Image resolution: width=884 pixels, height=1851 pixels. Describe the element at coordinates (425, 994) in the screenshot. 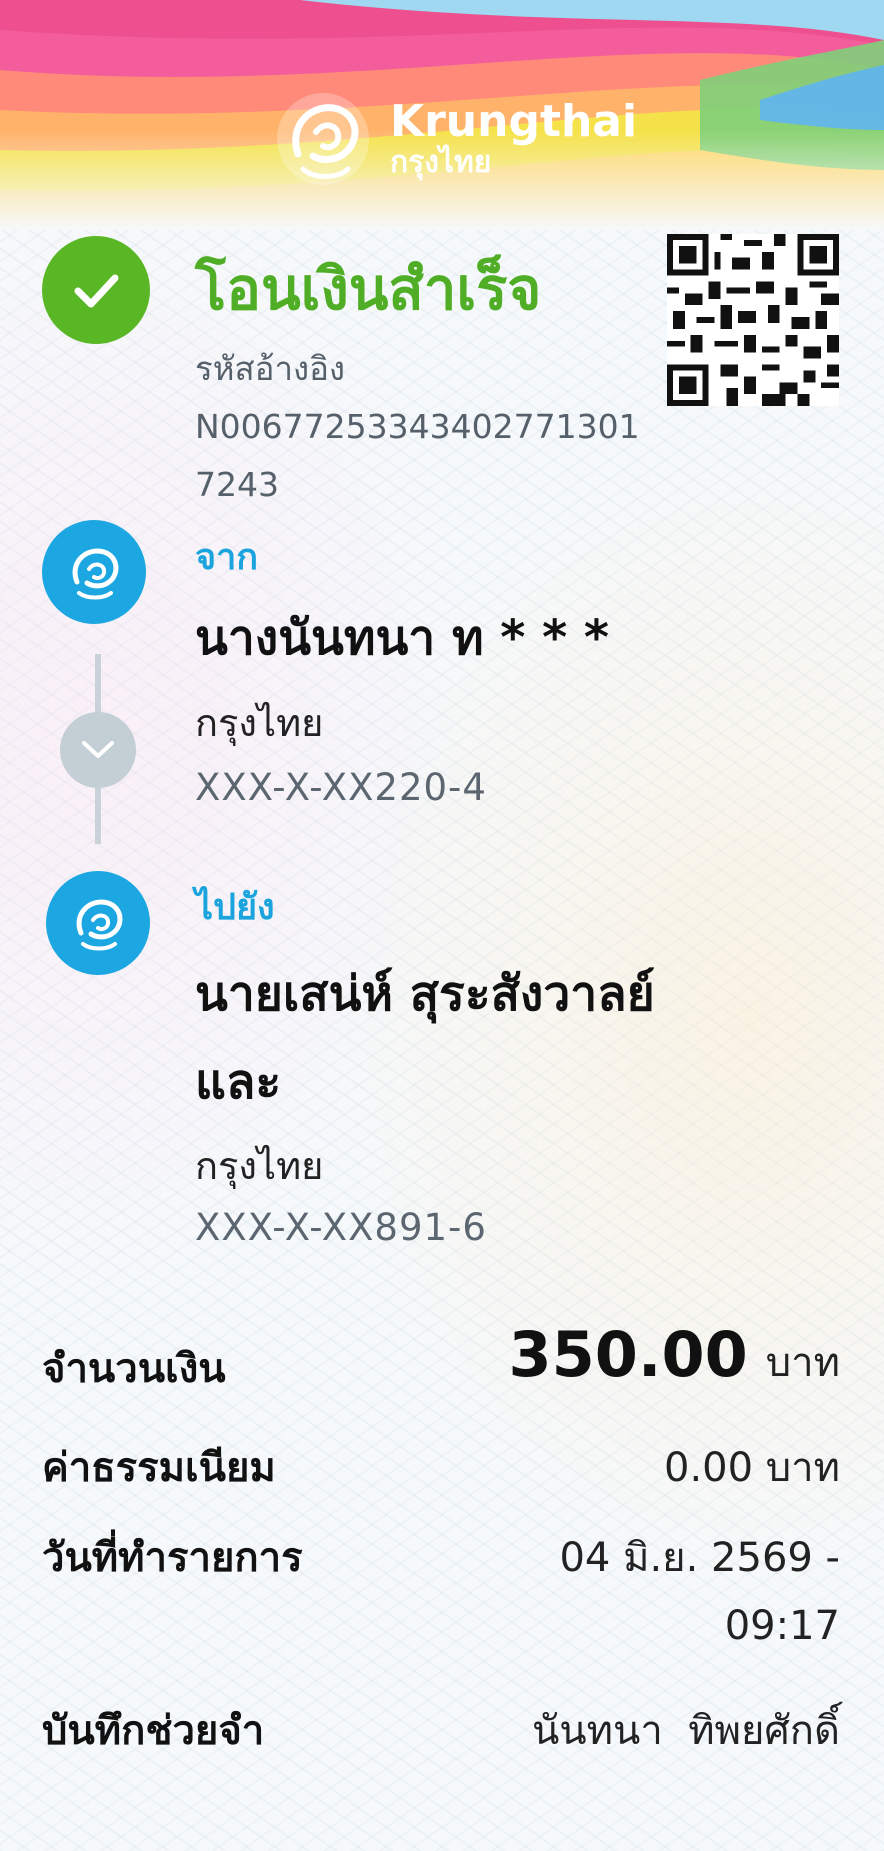

I see `recipient-name: นายเสน่ห์ สุระสังวาลย์` at that location.